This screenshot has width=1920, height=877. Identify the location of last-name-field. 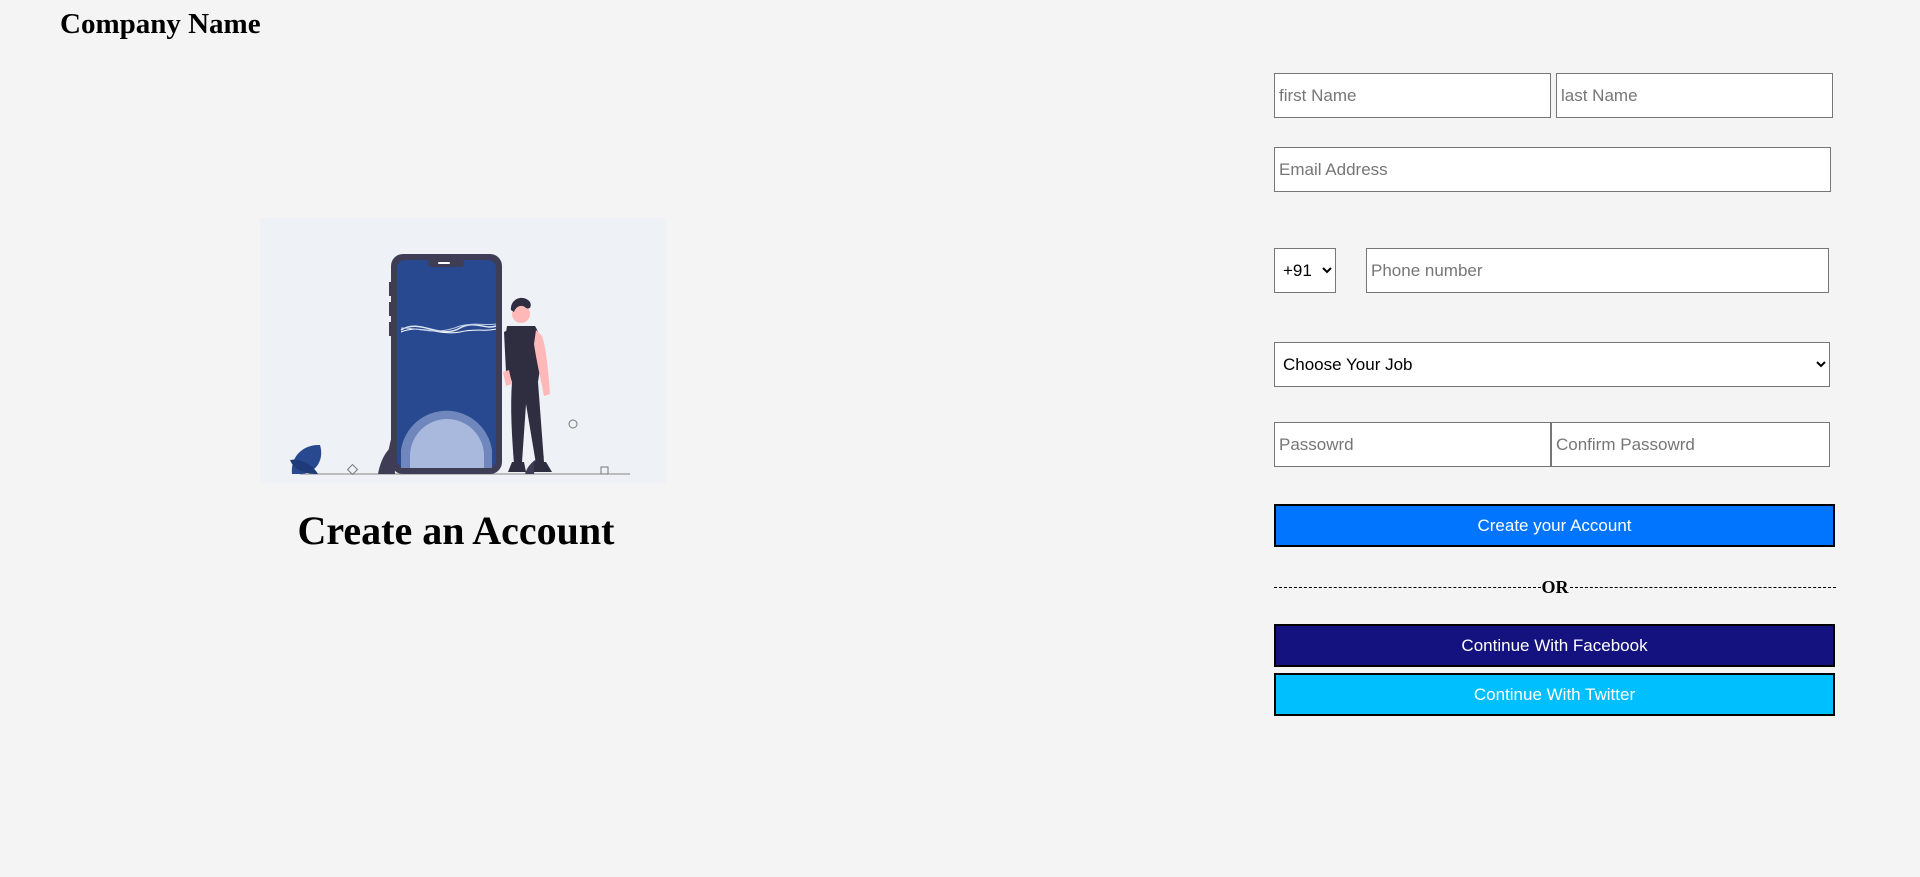
(1694, 95).